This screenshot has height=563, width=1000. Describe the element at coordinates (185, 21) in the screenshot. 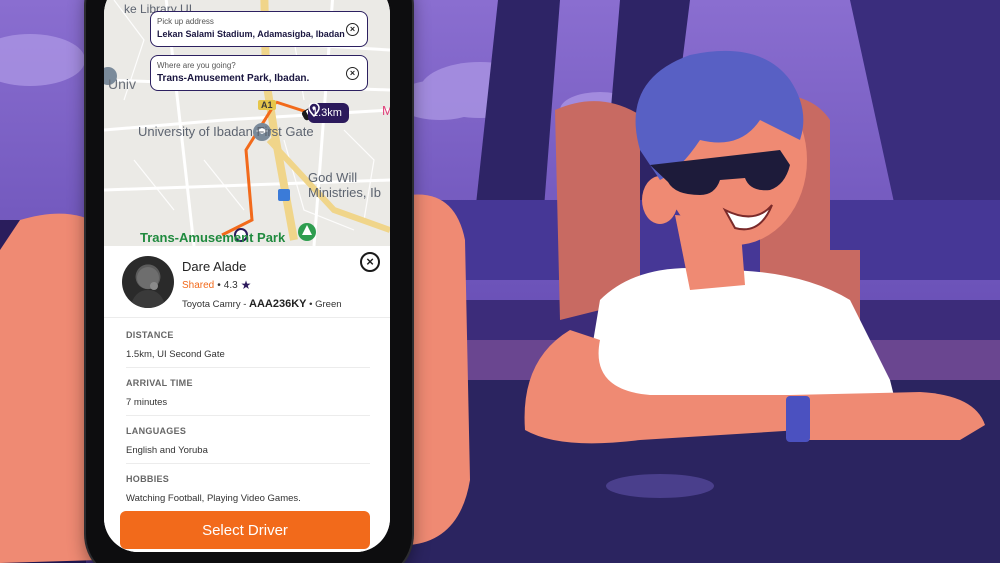

I see `pickup-label: Pick up address` at that location.